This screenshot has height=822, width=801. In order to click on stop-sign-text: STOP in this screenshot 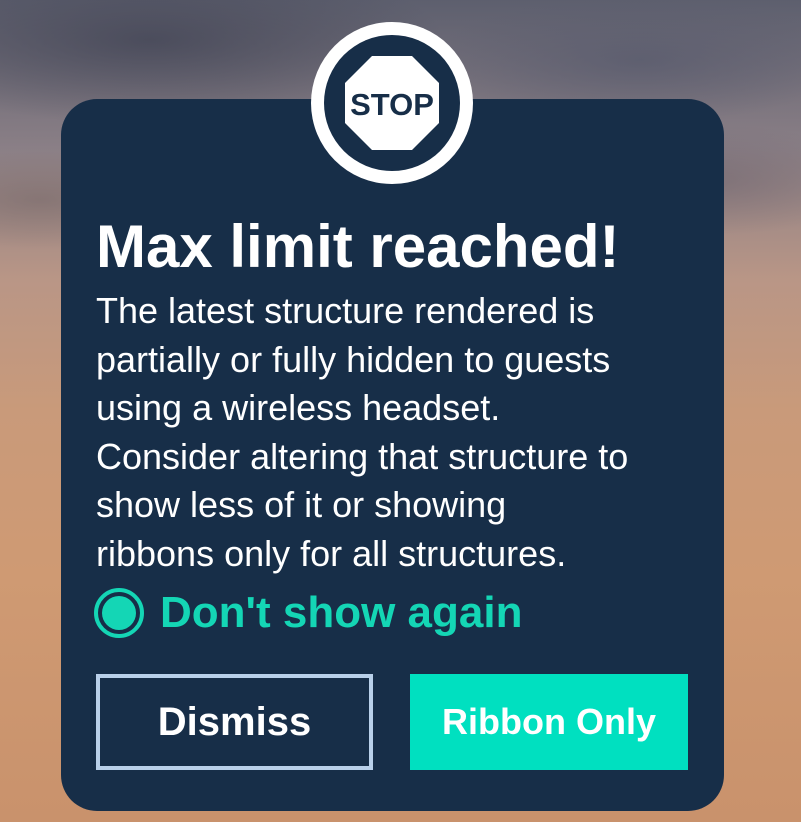, I will do `click(392, 104)`.